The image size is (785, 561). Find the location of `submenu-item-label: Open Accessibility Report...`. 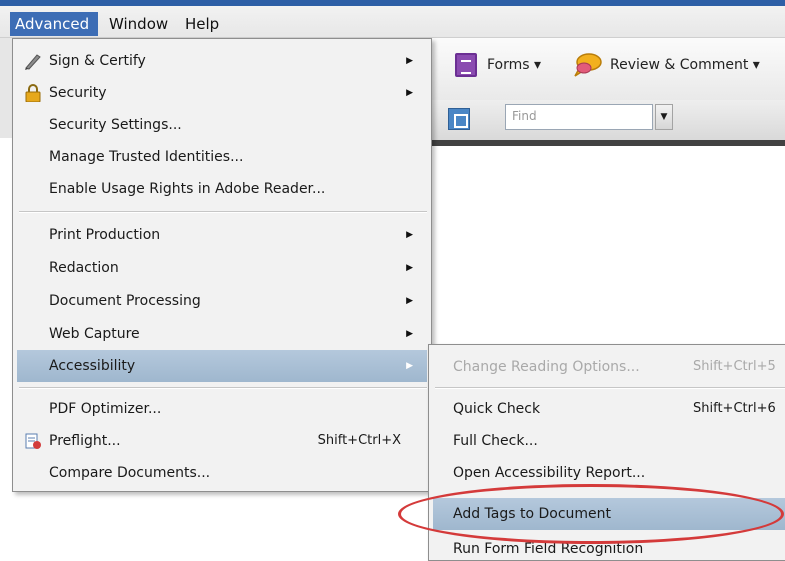

submenu-item-label: Open Accessibility Report... is located at coordinates (549, 473).